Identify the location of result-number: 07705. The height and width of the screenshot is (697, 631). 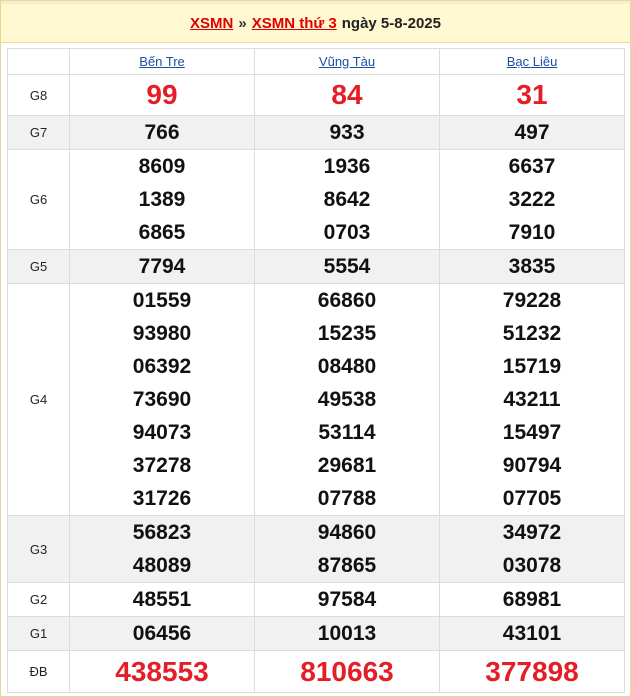
(532, 498).